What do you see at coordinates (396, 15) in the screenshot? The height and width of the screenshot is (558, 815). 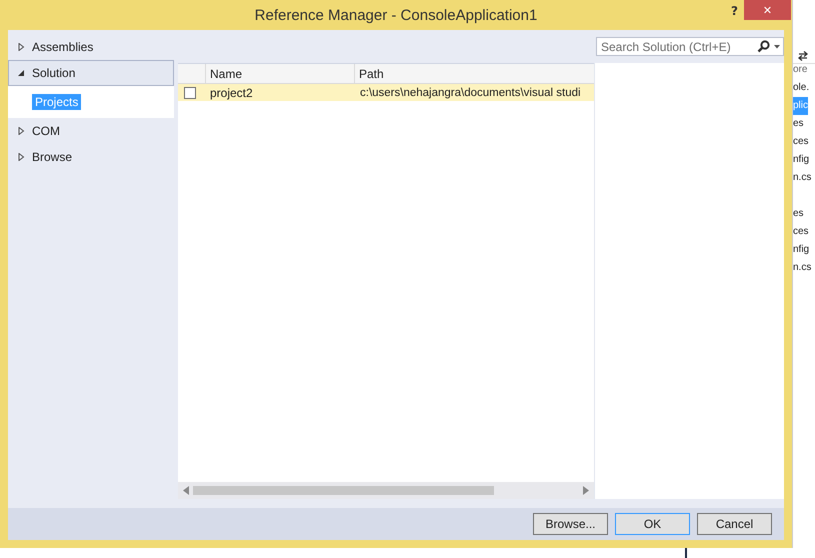 I see `window-title: Reference Manager - ConsoleApplication1` at bounding box center [396, 15].